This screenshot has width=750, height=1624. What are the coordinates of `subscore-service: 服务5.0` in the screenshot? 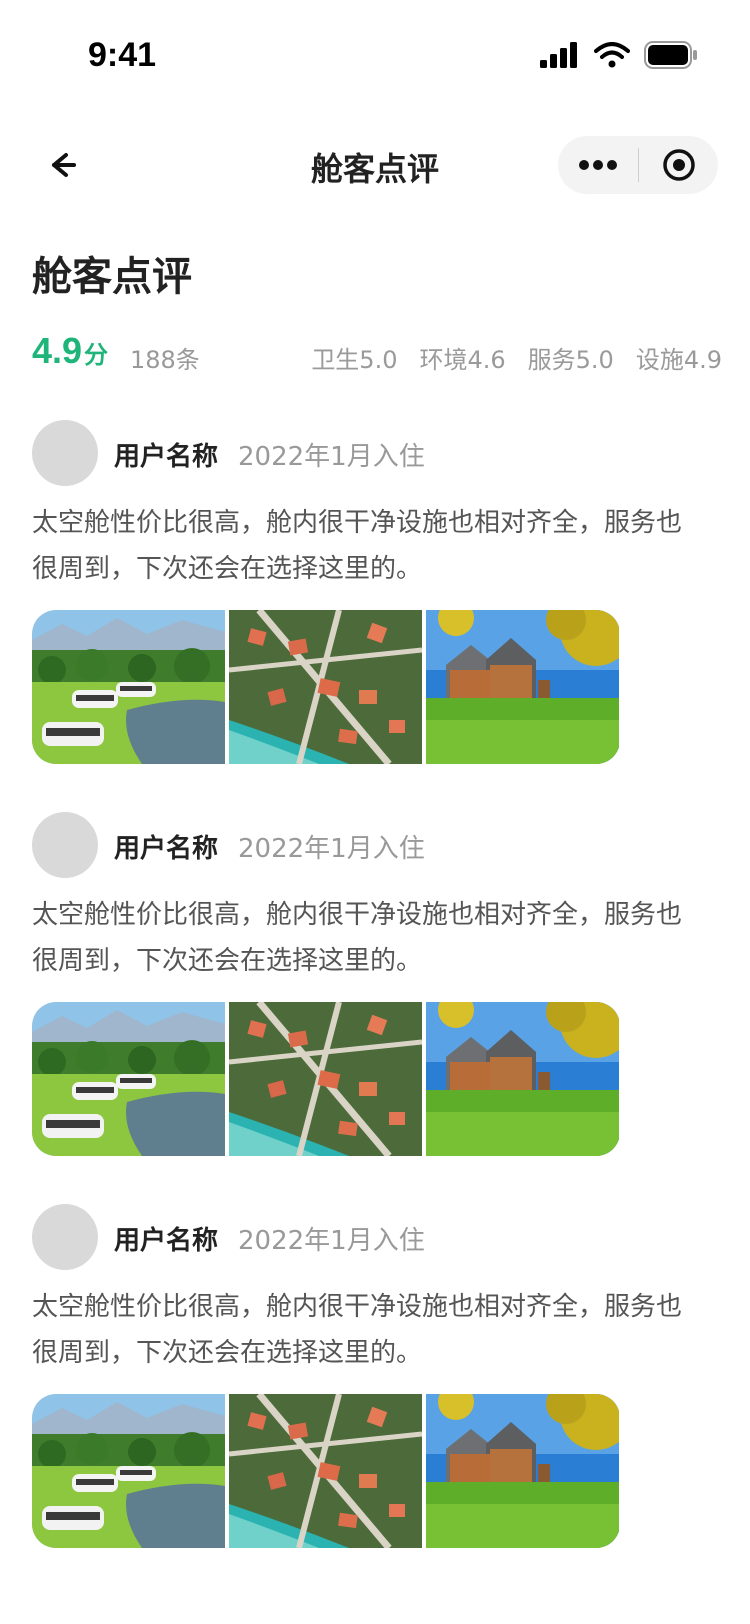 It's located at (570, 360).